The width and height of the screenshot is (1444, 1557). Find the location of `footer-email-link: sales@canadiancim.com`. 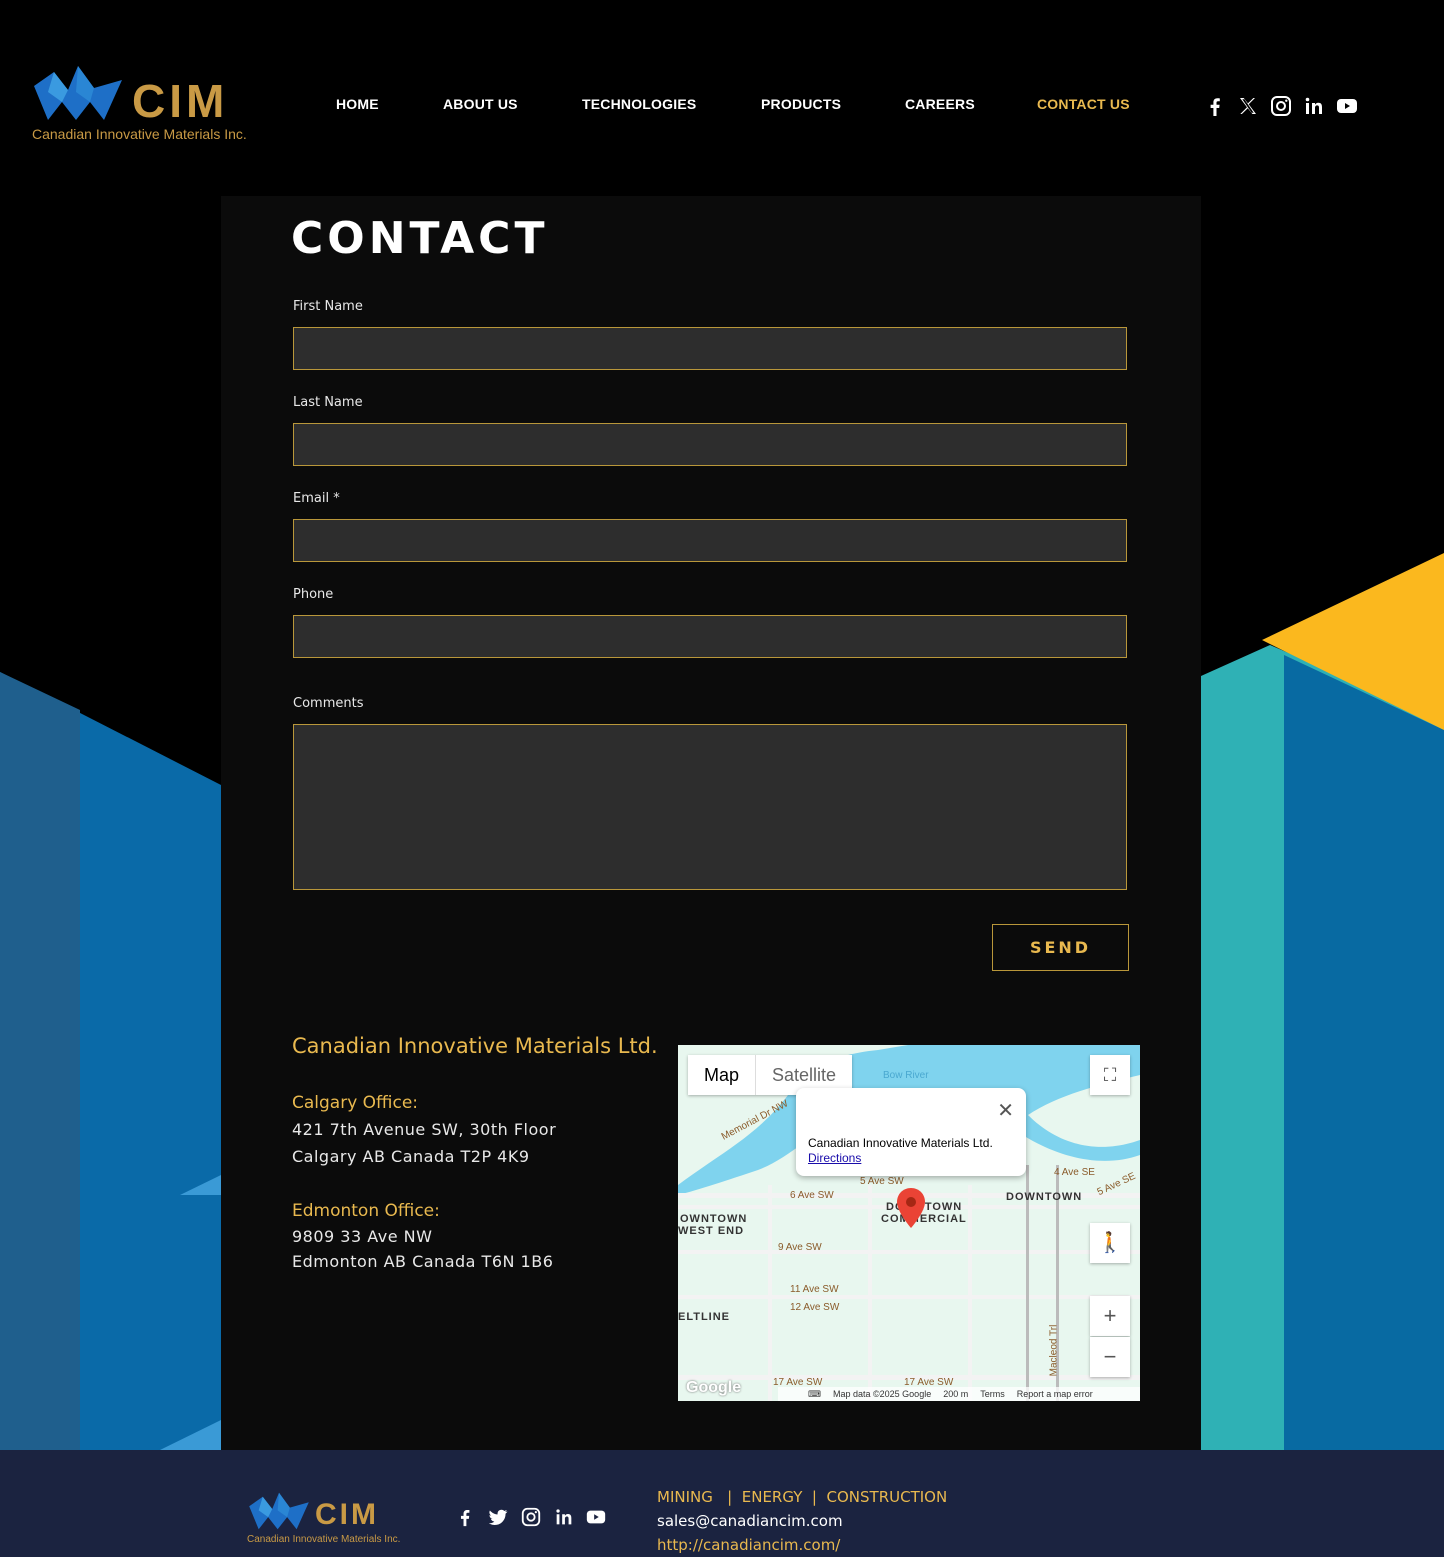

footer-email-link: sales@canadiancim.com is located at coordinates (750, 1521).